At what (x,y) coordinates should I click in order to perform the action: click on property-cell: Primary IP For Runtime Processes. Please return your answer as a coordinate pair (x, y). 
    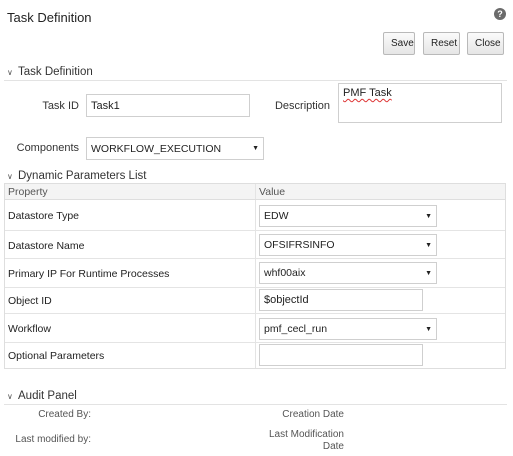
    Looking at the image, I should click on (89, 274).